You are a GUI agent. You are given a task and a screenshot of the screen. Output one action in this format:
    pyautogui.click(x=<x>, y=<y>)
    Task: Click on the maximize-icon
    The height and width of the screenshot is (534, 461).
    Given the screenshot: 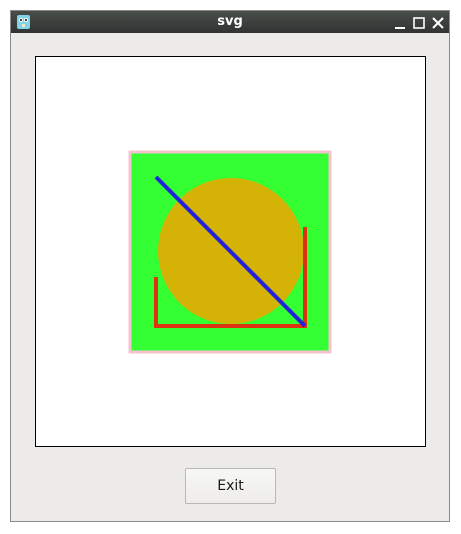 What is the action you would take?
    pyautogui.click(x=419, y=22)
    